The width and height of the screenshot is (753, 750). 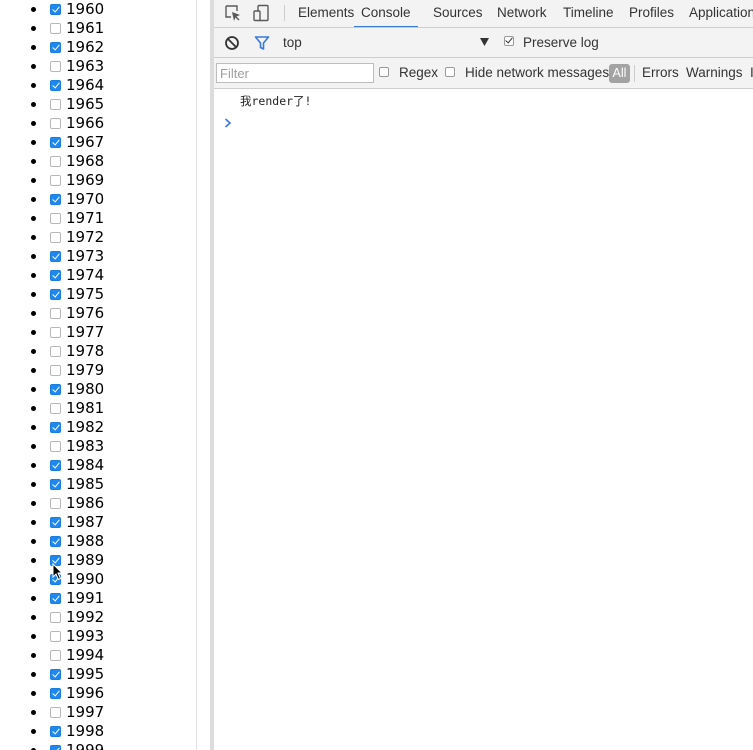 What do you see at coordinates (450, 72) in the screenshot?
I see `hide-network-checkbox` at bounding box center [450, 72].